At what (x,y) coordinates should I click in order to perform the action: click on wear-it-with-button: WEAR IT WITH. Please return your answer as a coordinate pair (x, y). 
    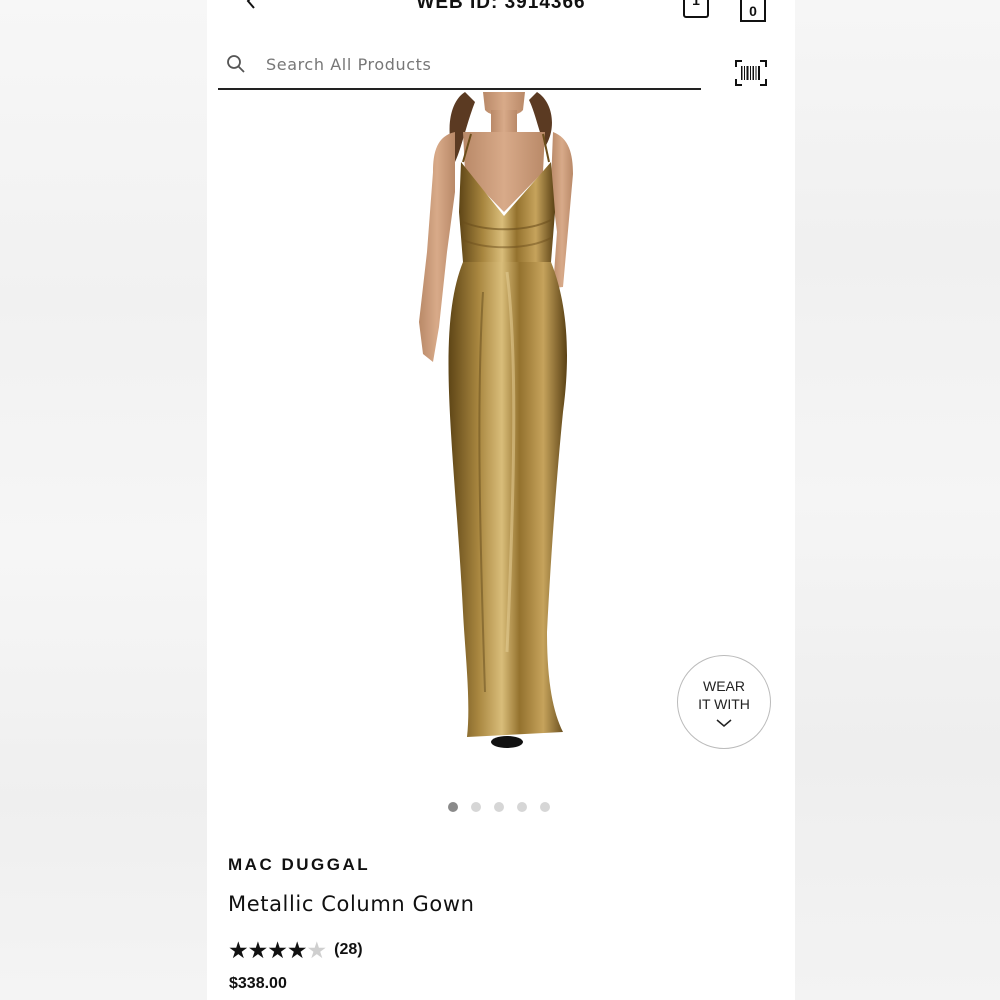
    Looking at the image, I should click on (724, 702).